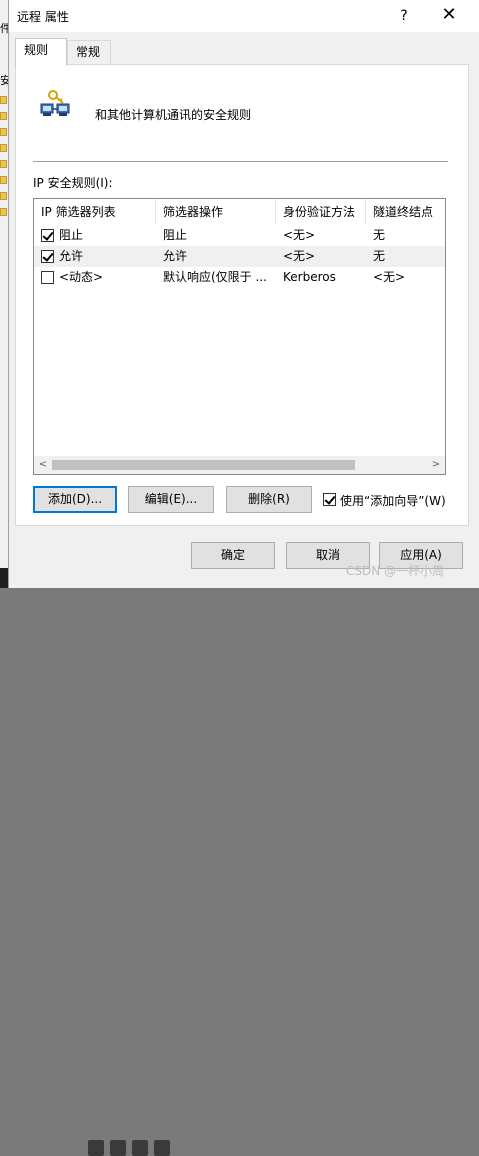 The image size is (479, 1156). Describe the element at coordinates (173, 115) in the screenshot. I see `rules-description: 和其他计算机通讯的安全规则` at that location.